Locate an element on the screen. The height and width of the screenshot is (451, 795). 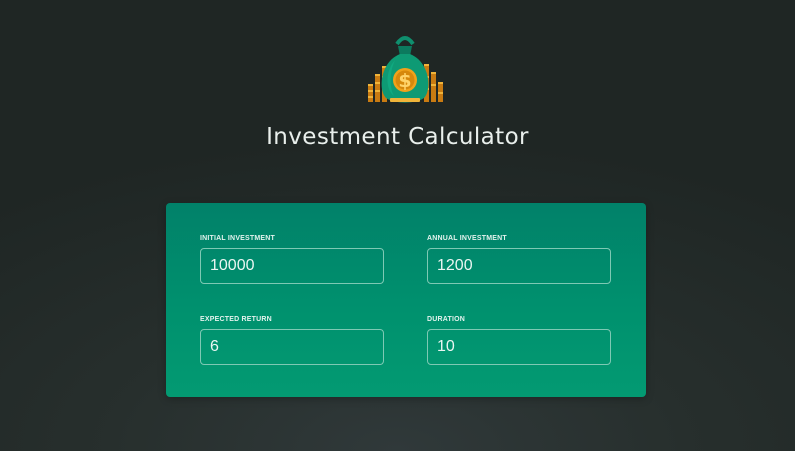
initial-investment-field: Initial Investment is located at coordinates (292, 259).